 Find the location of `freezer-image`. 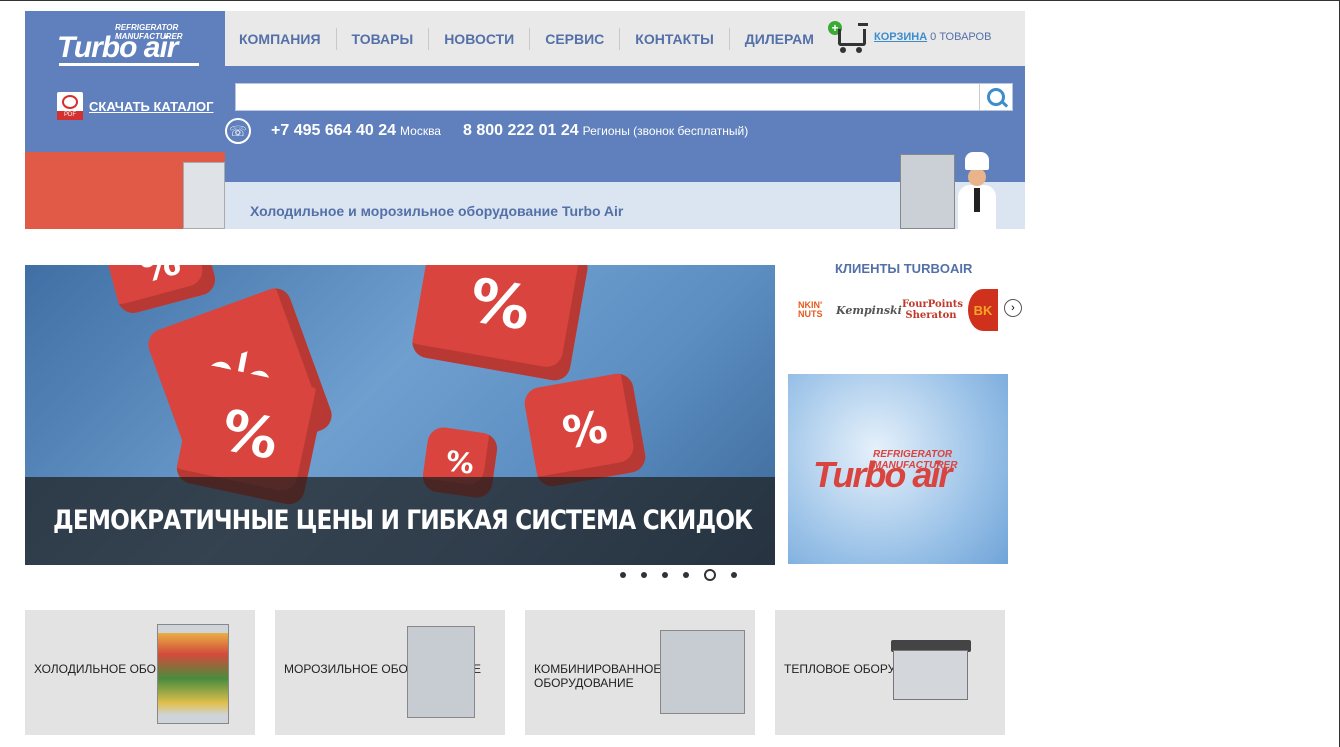

freezer-image is located at coordinates (441, 672).